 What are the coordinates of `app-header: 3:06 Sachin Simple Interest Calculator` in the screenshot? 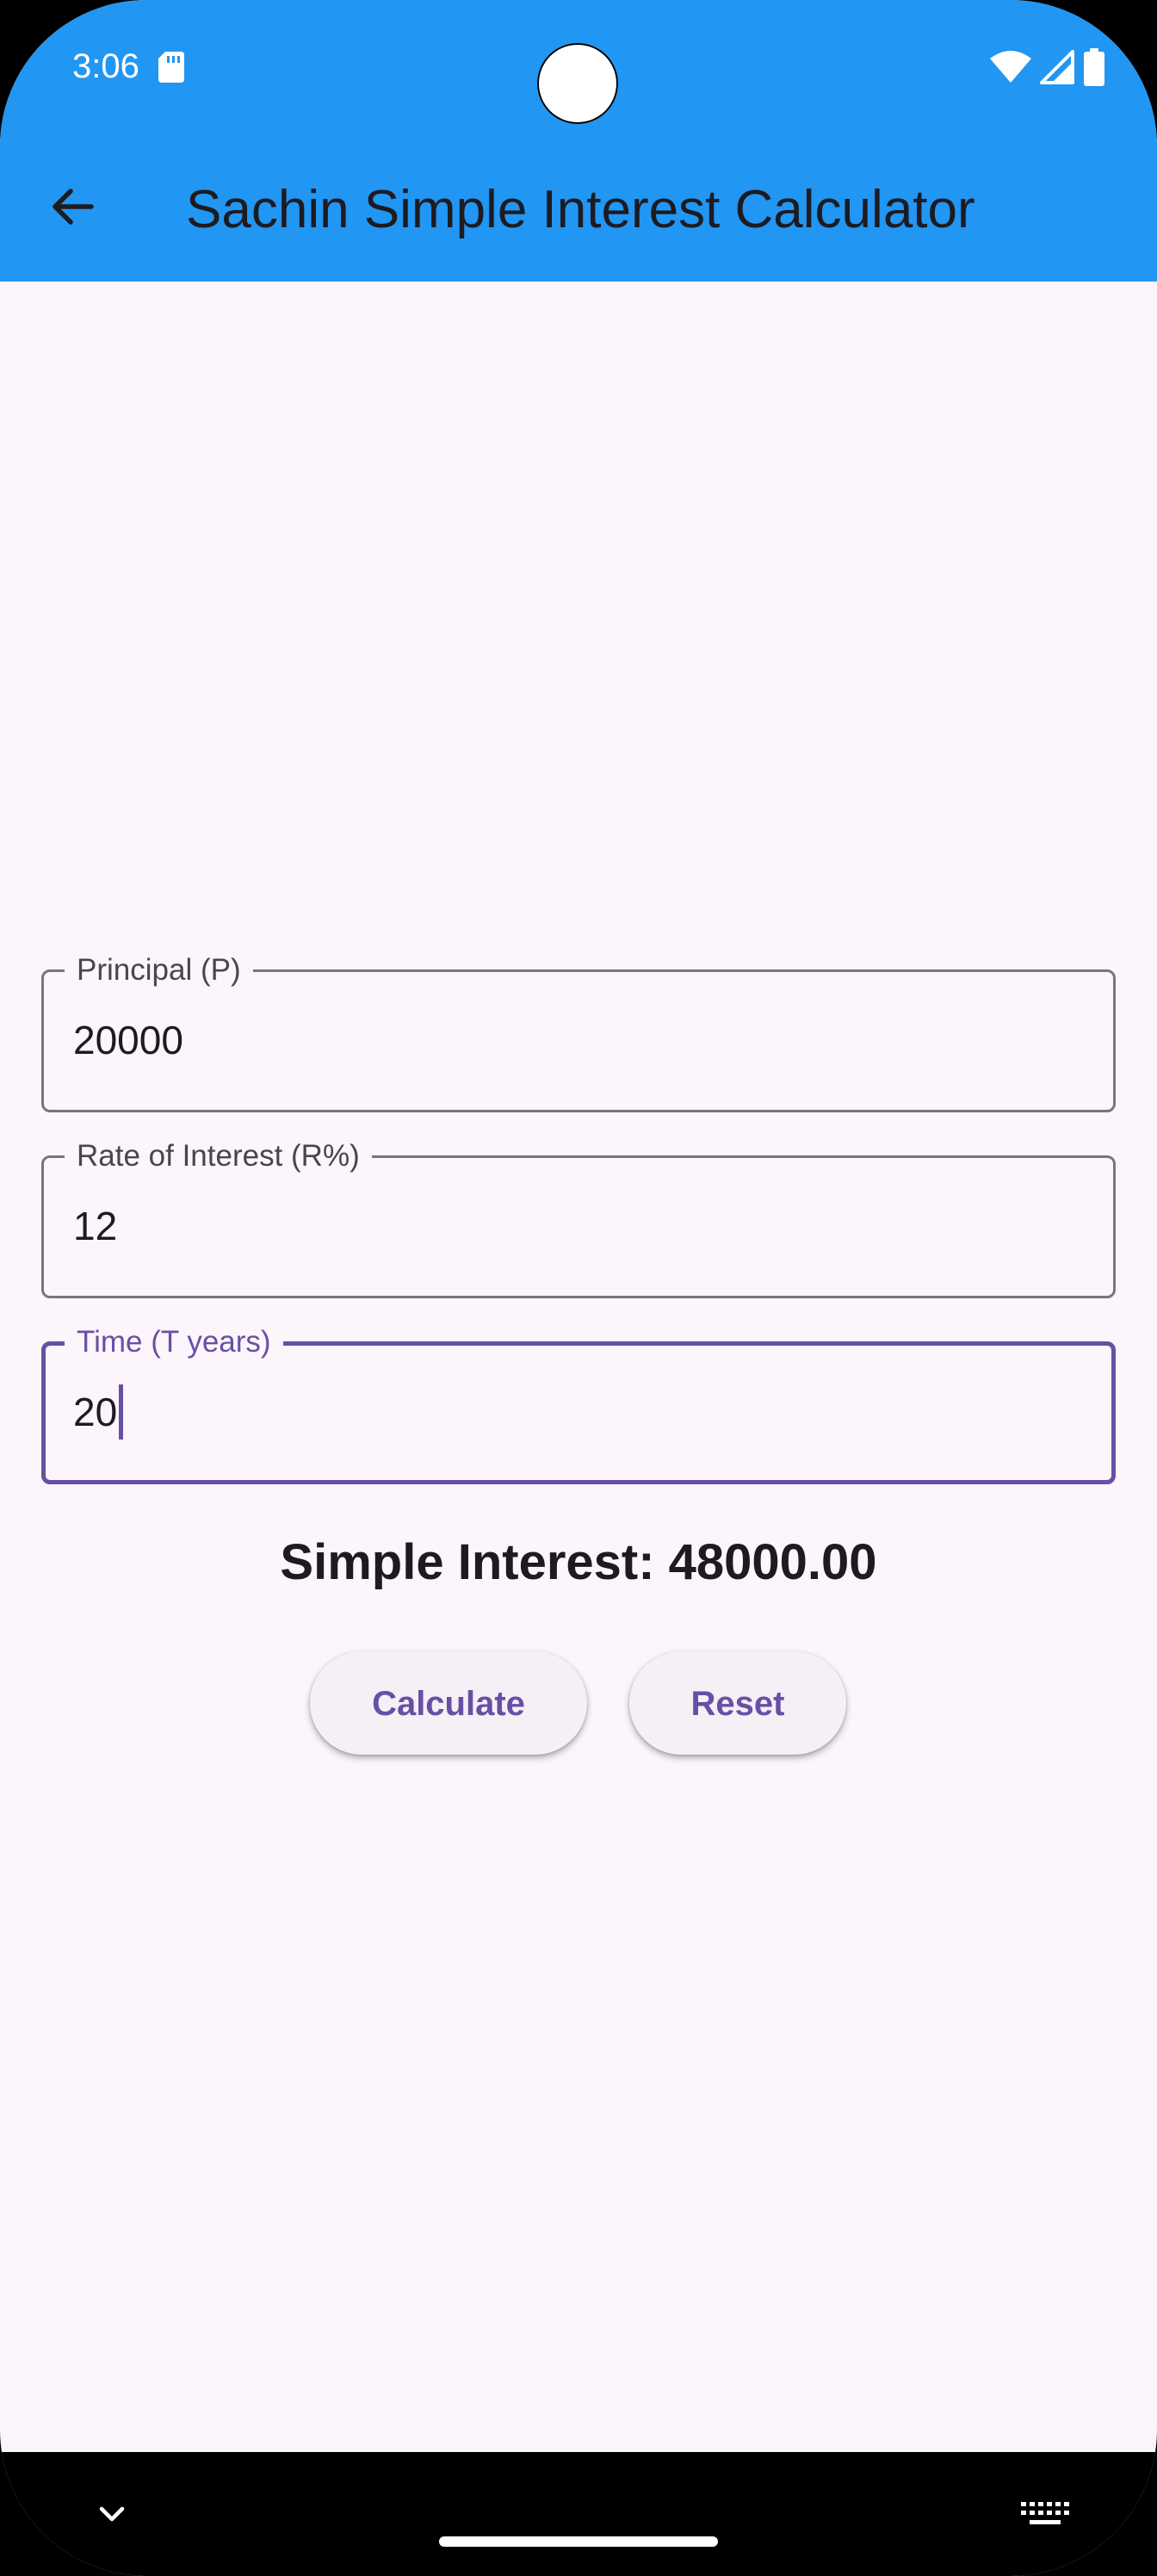 It's located at (579, 141).